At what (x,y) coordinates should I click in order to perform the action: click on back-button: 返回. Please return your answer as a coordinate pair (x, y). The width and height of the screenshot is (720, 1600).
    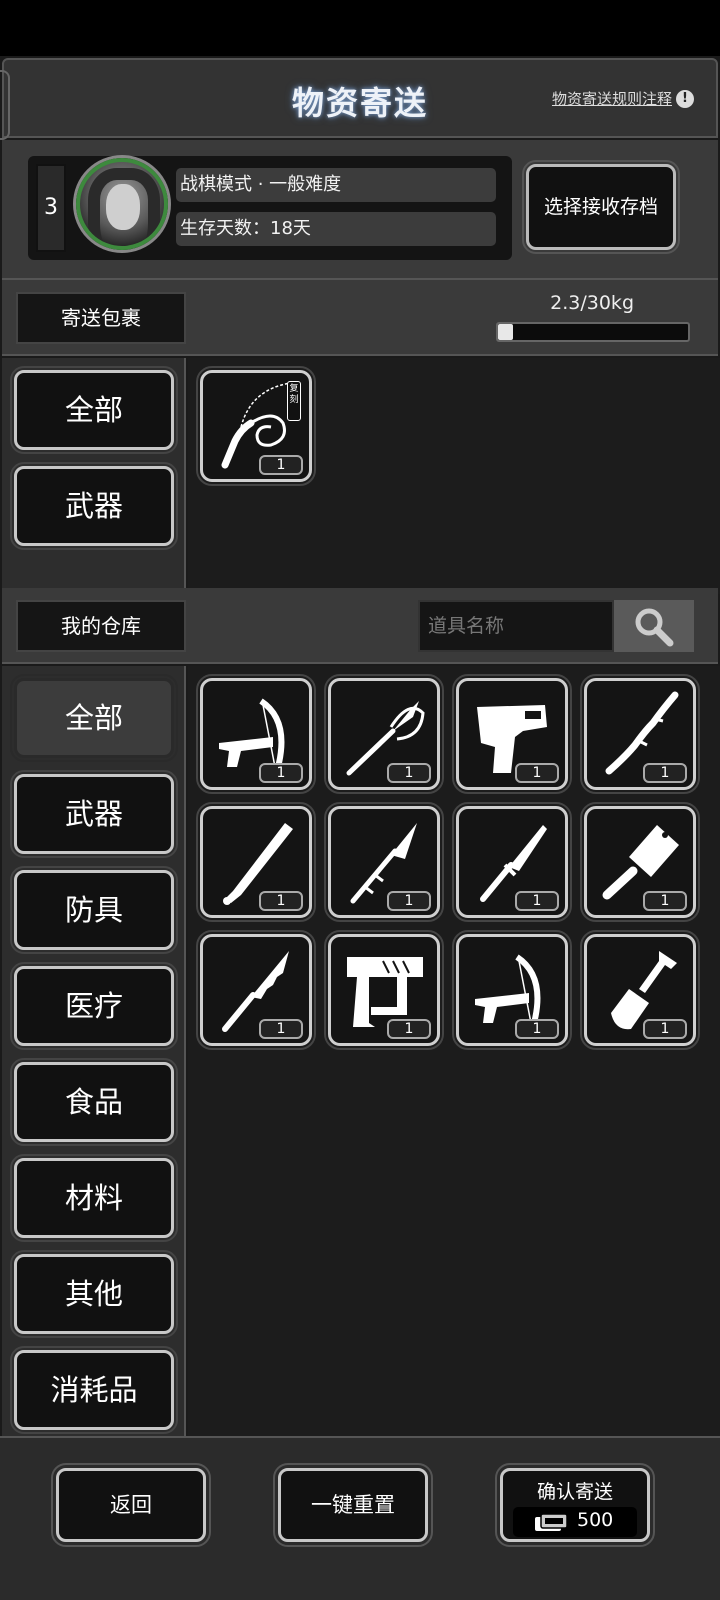
    Looking at the image, I should click on (131, 1505).